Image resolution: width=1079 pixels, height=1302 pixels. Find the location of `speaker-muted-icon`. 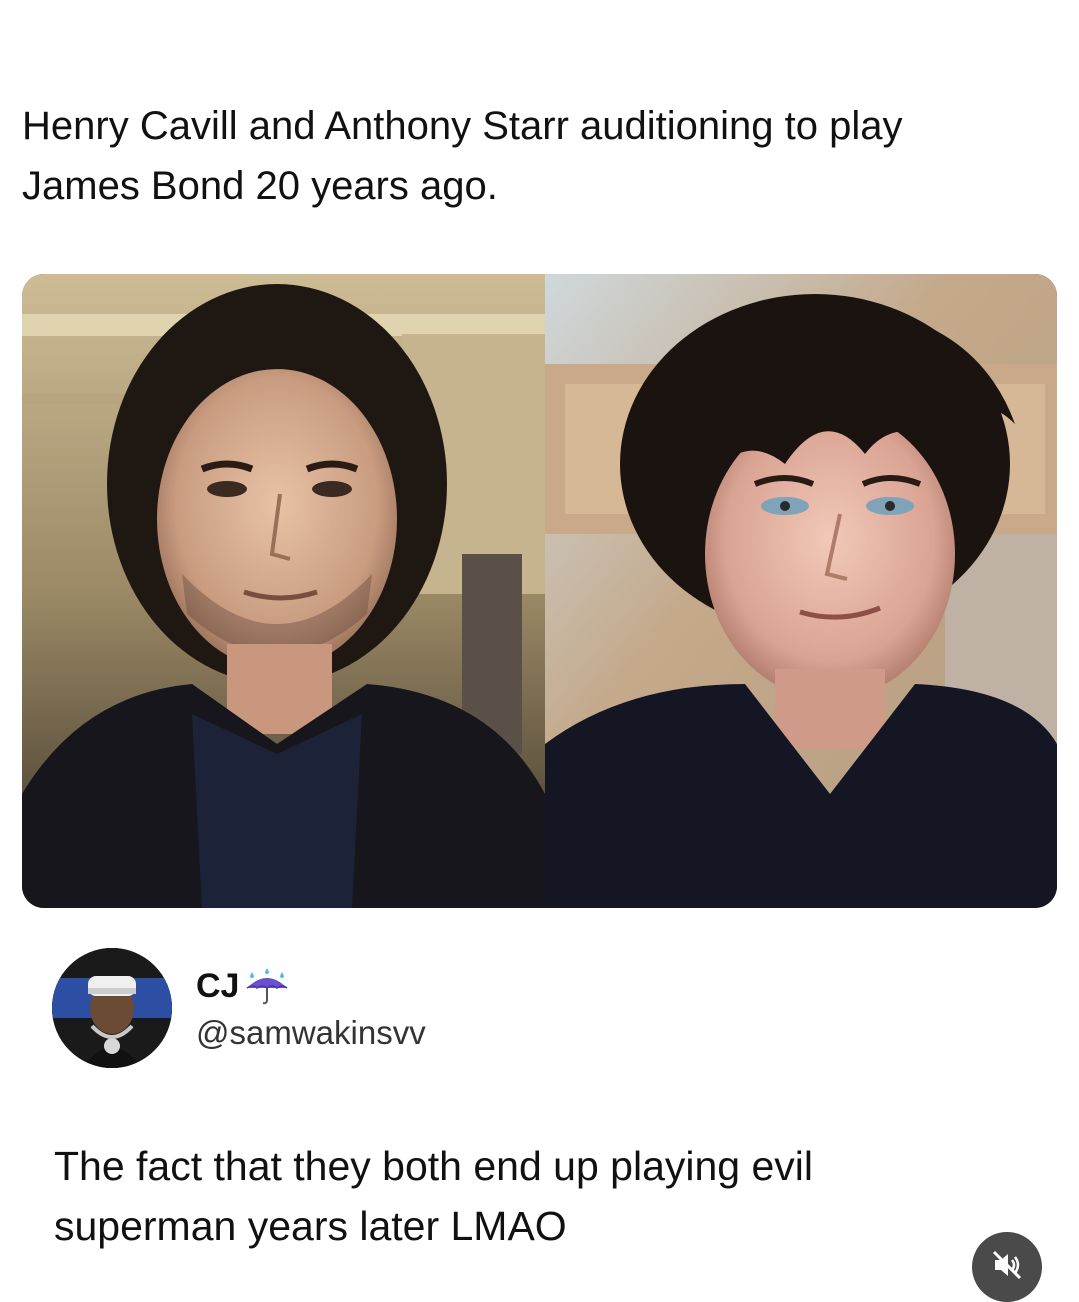

speaker-muted-icon is located at coordinates (1007, 1265).